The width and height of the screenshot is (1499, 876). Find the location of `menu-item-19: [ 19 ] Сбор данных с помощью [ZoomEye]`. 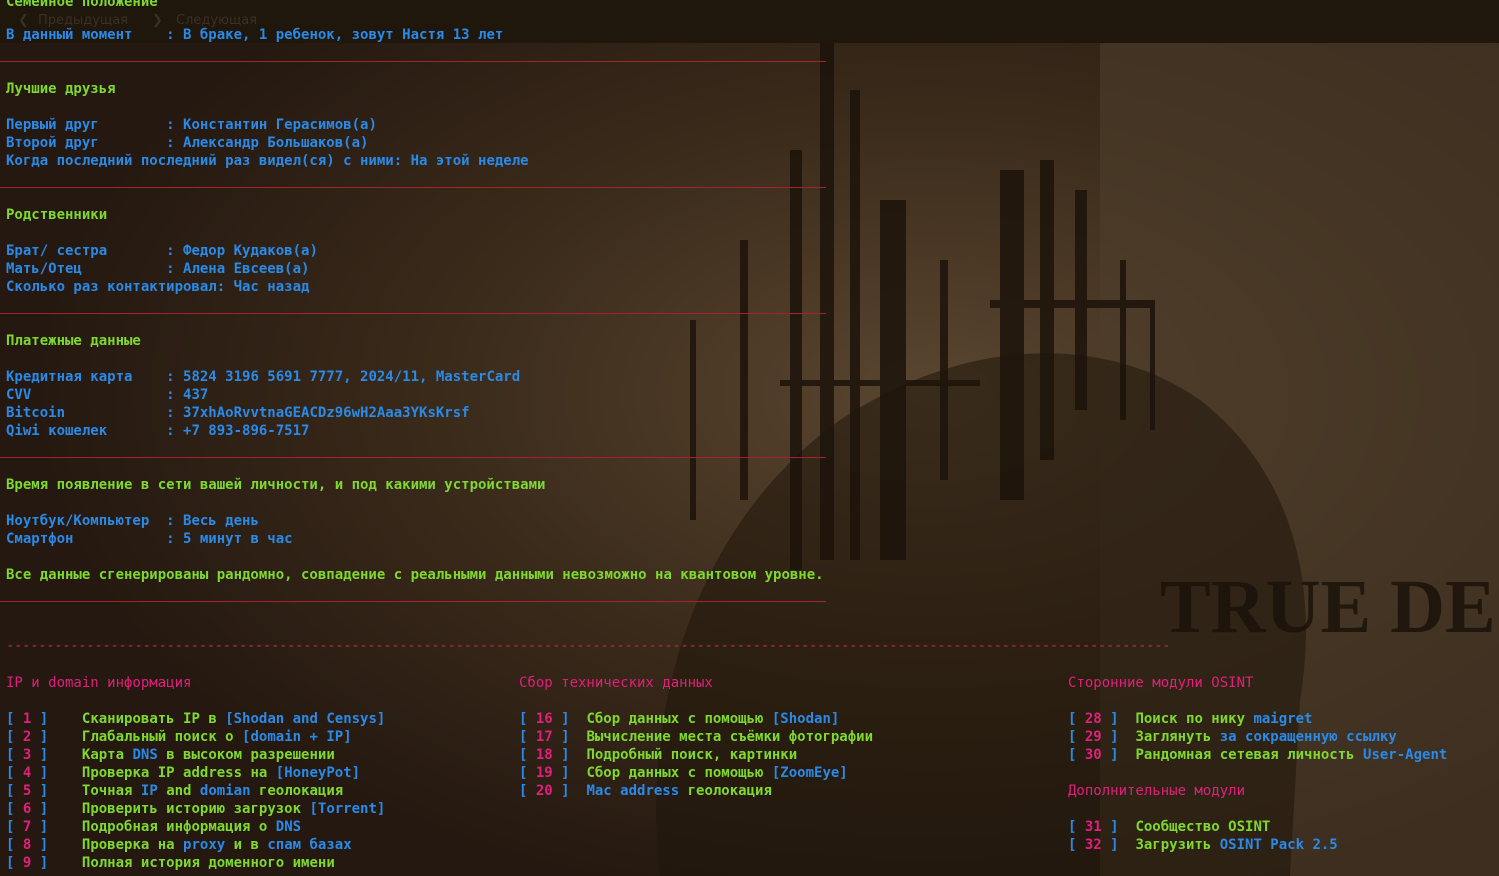

menu-item-19: [ 19 ] Сбор данных с помощью [ZoomEye] is located at coordinates (683, 773).